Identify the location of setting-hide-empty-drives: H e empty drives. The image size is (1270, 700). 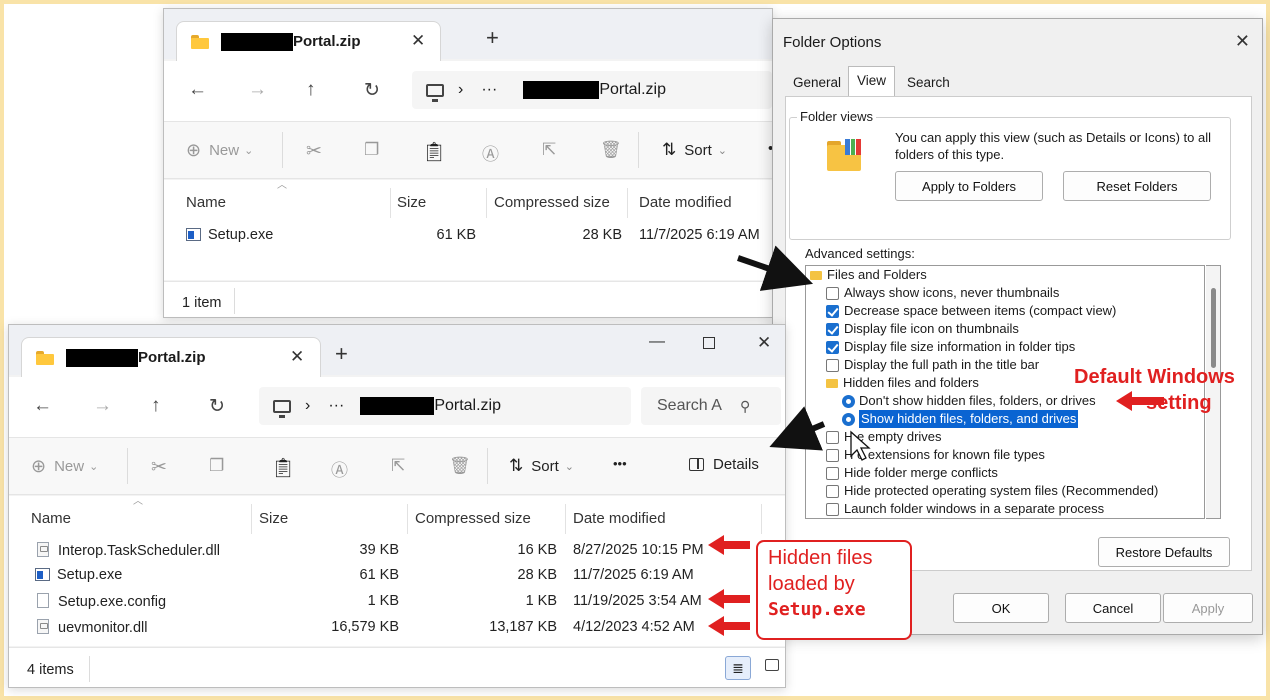
(884, 437).